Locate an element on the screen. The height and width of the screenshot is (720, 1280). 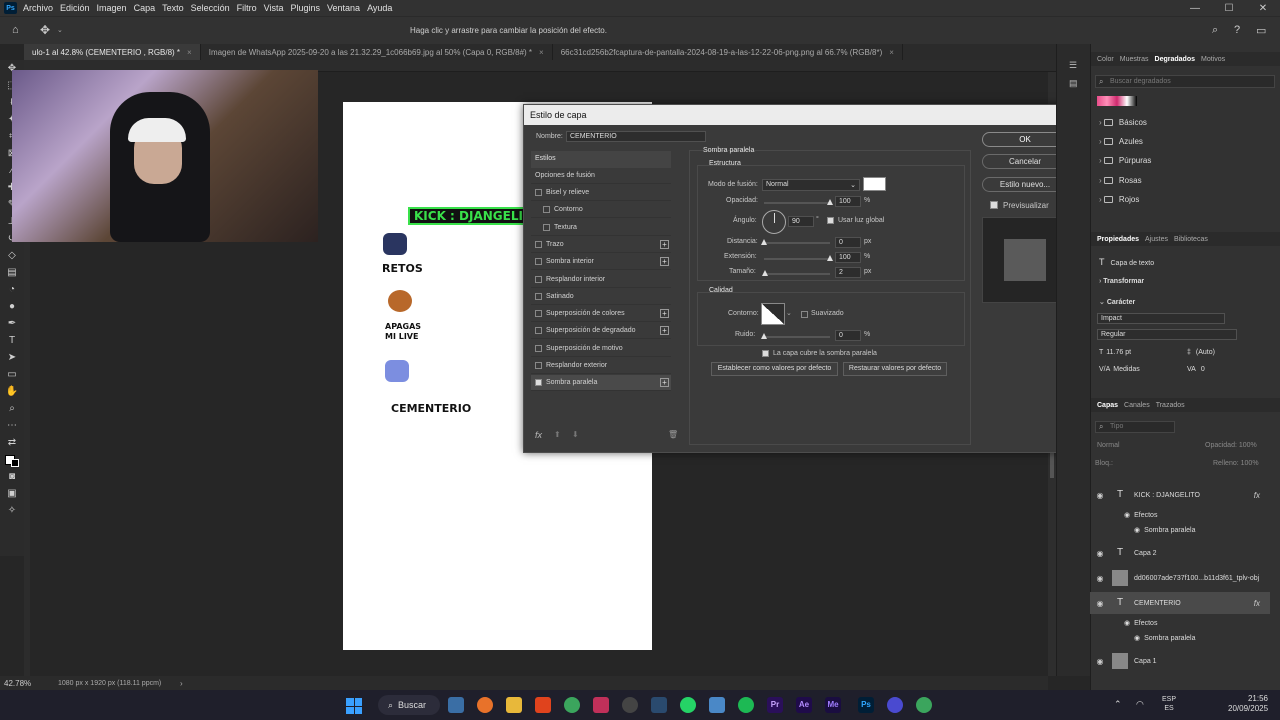
layer-filter-input: ⌕ Tipo is located at coordinates (1135, 427).